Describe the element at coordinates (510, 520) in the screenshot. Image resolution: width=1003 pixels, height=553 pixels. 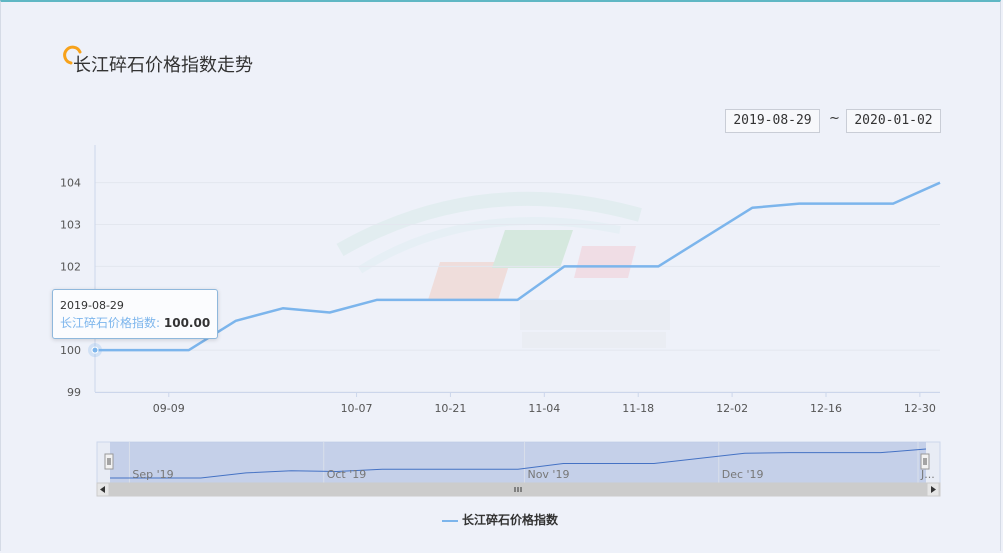
I see `legend-label: 长江碎石价格指数` at that location.